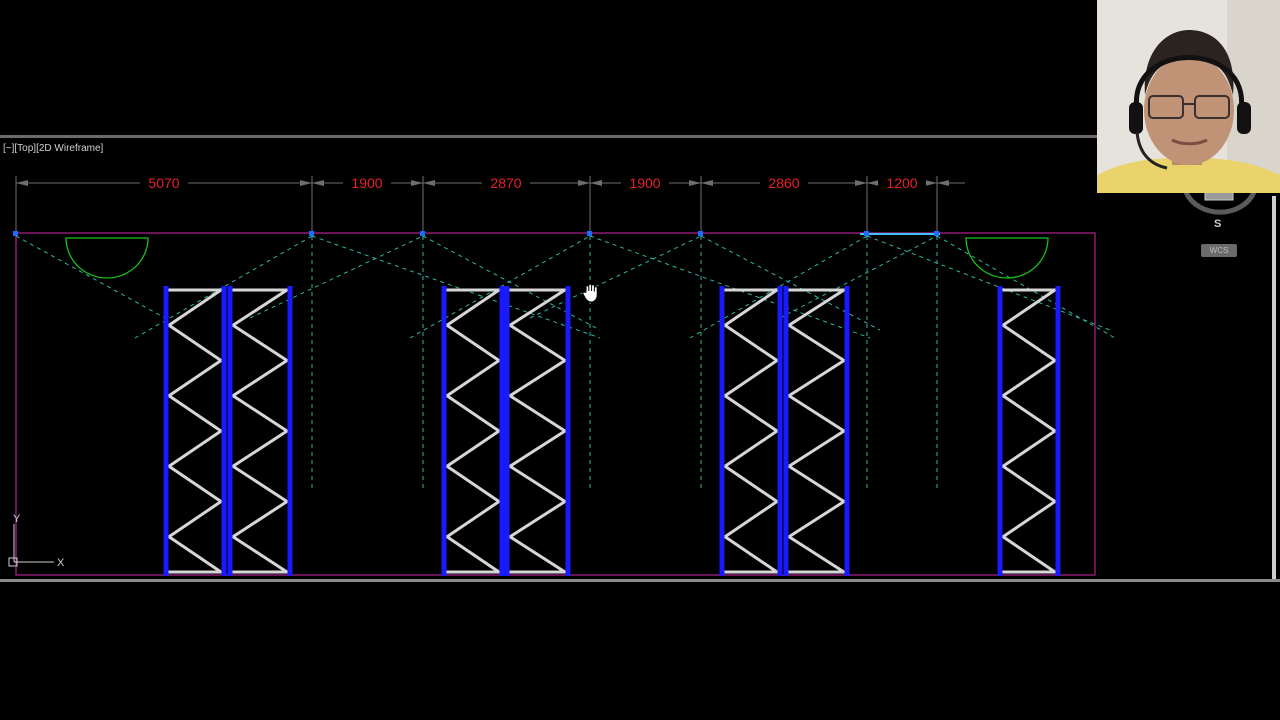 The height and width of the screenshot is (720, 1280). What do you see at coordinates (783, 183) in the screenshot?
I see `dimension-value: 2860` at bounding box center [783, 183].